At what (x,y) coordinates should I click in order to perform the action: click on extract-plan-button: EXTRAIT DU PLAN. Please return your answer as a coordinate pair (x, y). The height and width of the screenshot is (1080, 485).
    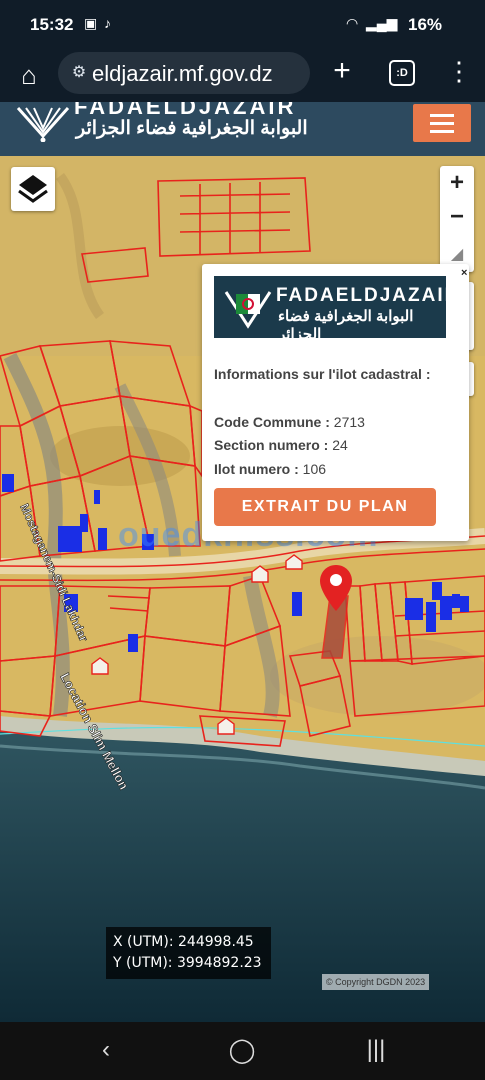
    Looking at the image, I should click on (325, 507).